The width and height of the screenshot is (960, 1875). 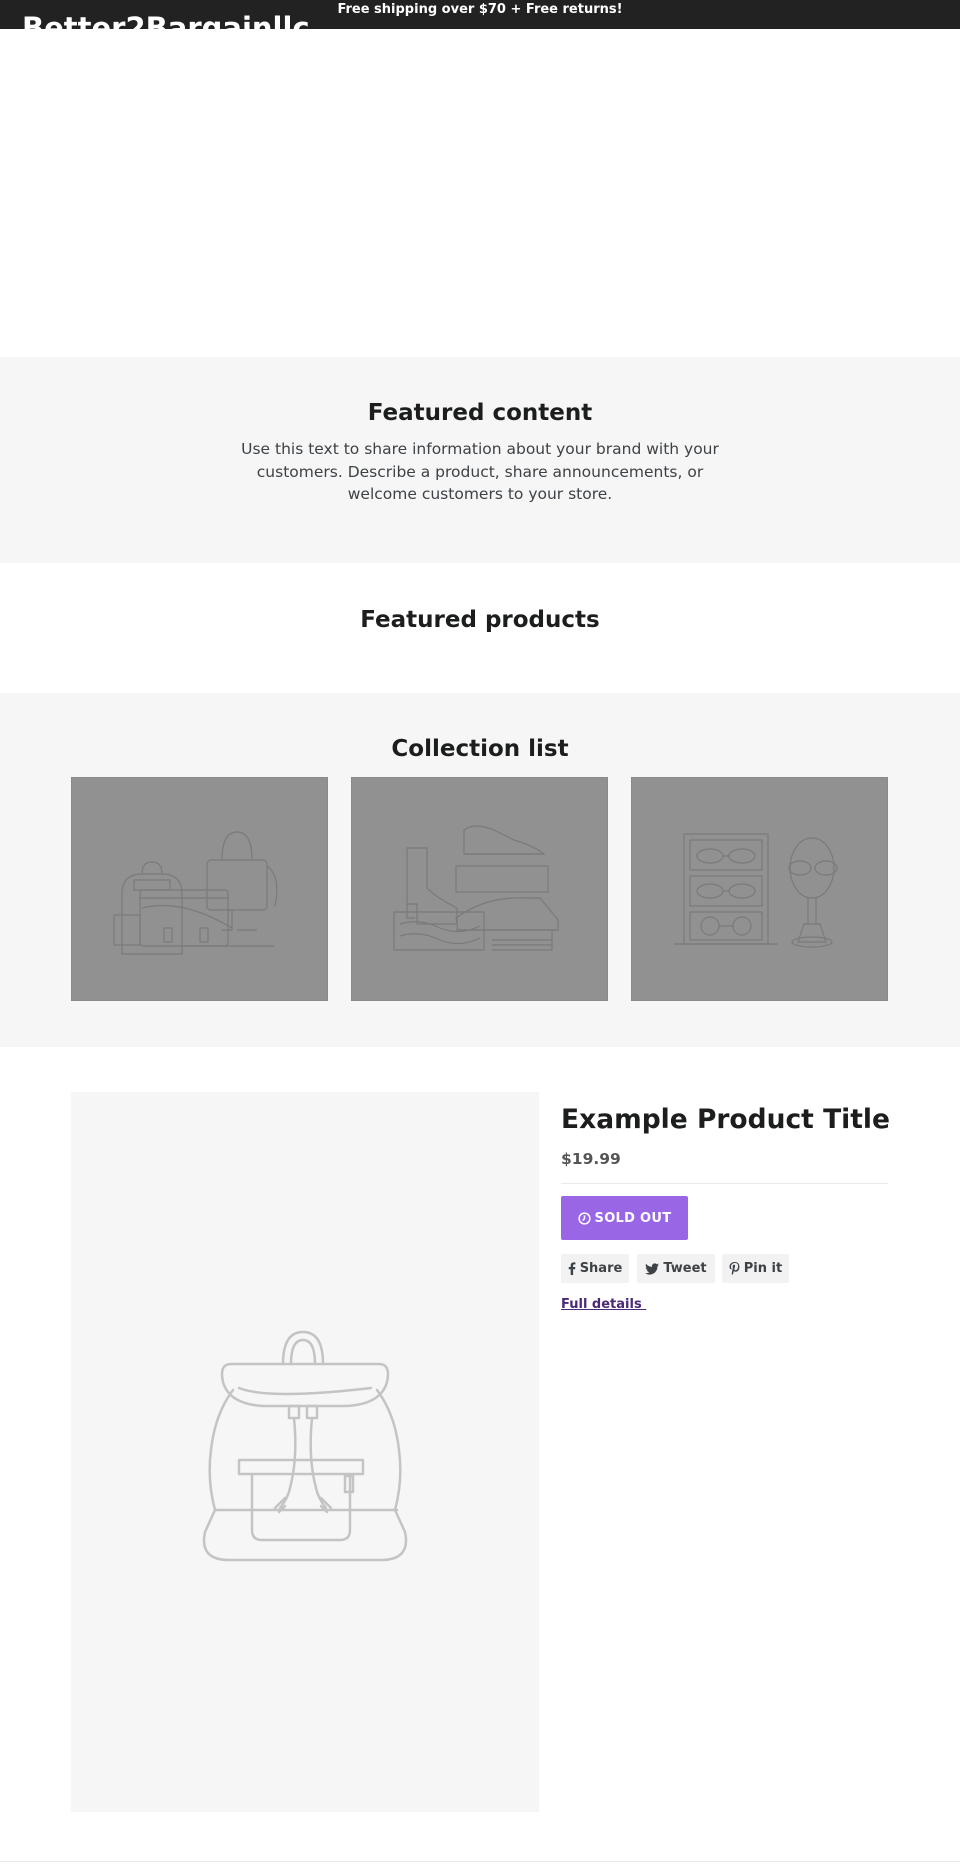 What do you see at coordinates (685, 1268) in the screenshot?
I see `tweet-label: Tweet` at bounding box center [685, 1268].